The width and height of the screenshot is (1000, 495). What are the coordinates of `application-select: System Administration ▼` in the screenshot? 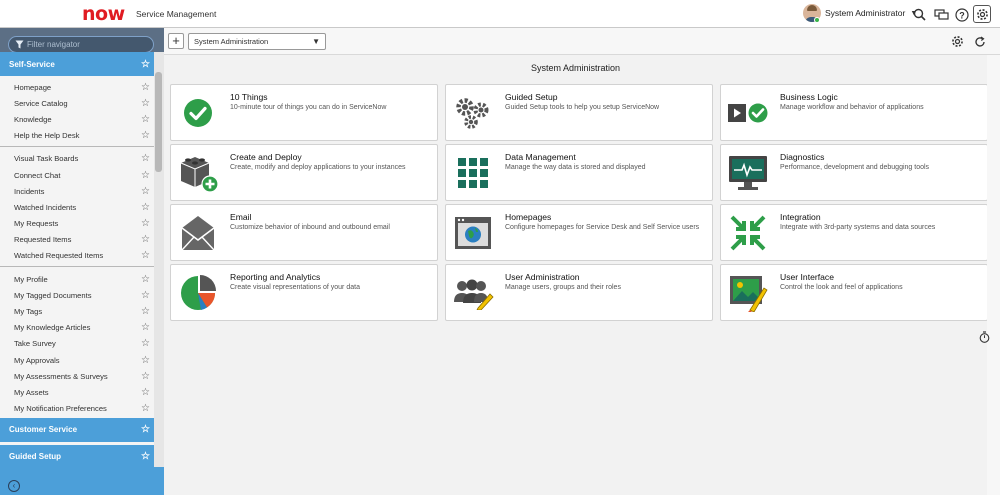 It's located at (257, 41).